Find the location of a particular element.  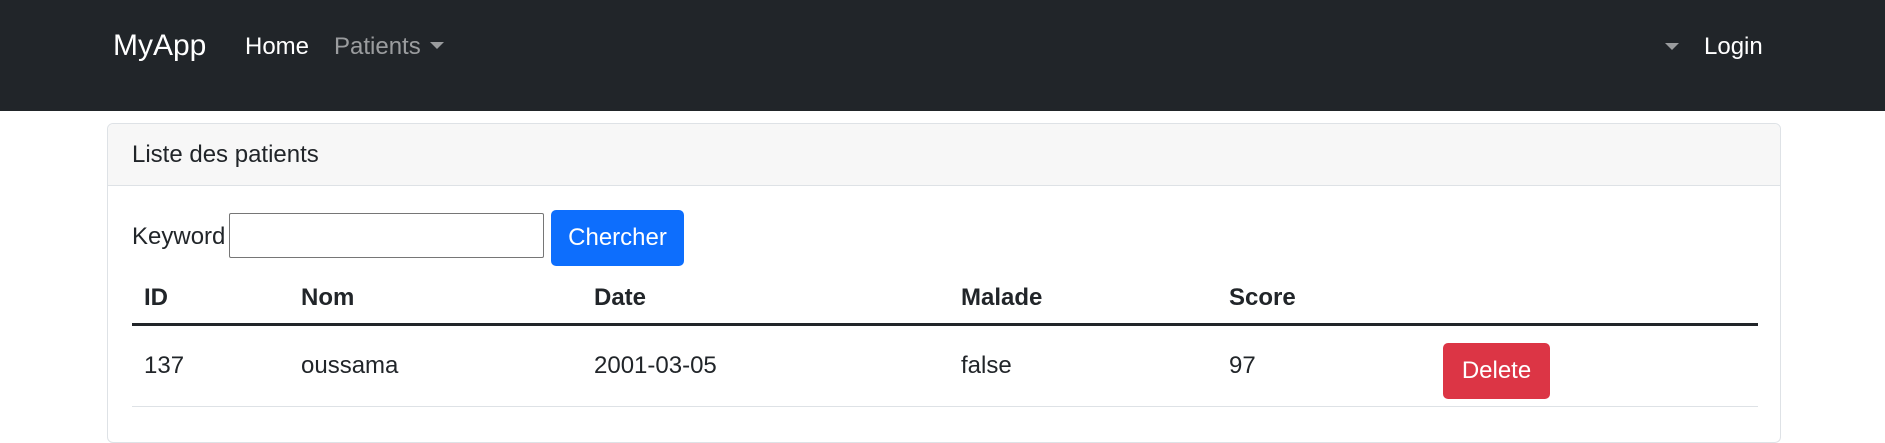

nav-patients-label: Patients is located at coordinates (377, 46).